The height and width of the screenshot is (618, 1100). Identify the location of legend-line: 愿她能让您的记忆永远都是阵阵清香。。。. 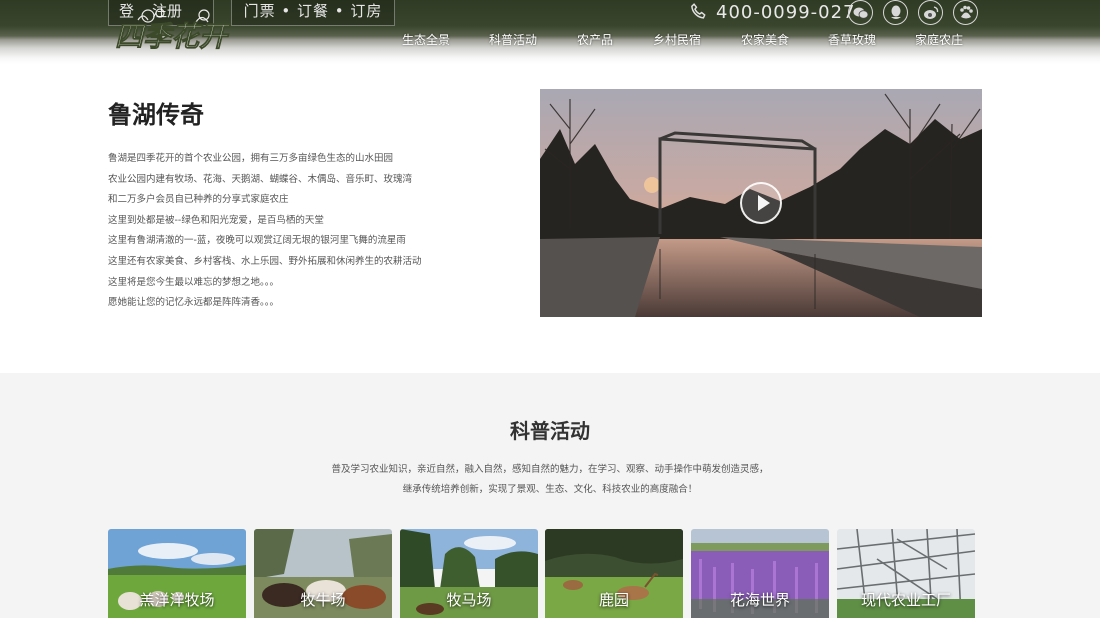
(194, 303).